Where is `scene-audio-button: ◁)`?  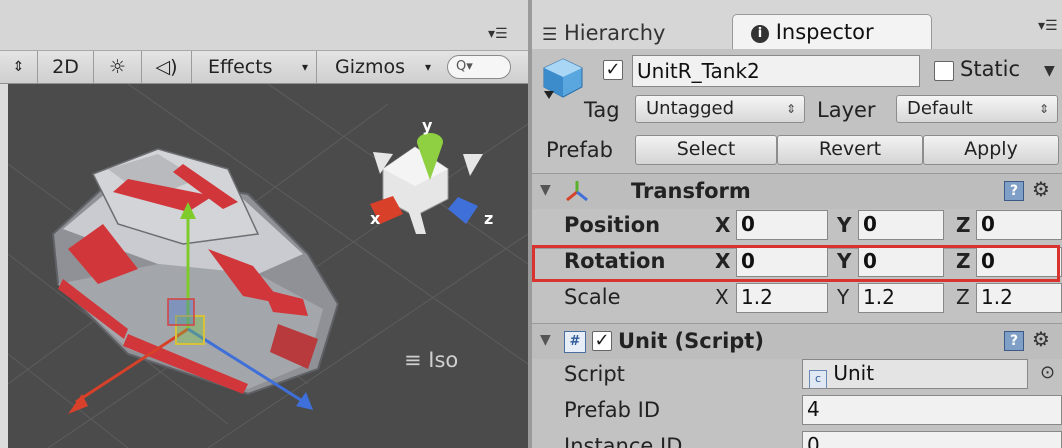 scene-audio-button: ◁) is located at coordinates (167, 67).